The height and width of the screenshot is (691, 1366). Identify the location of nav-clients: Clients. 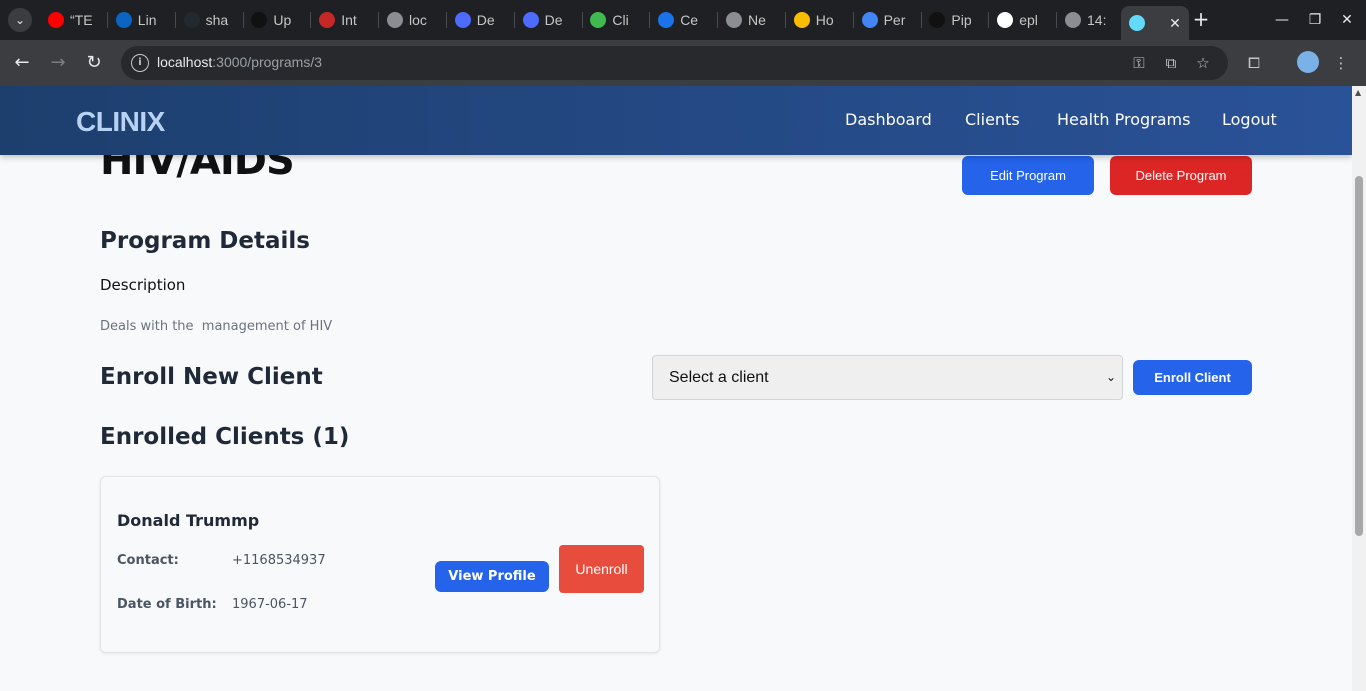
(992, 119).